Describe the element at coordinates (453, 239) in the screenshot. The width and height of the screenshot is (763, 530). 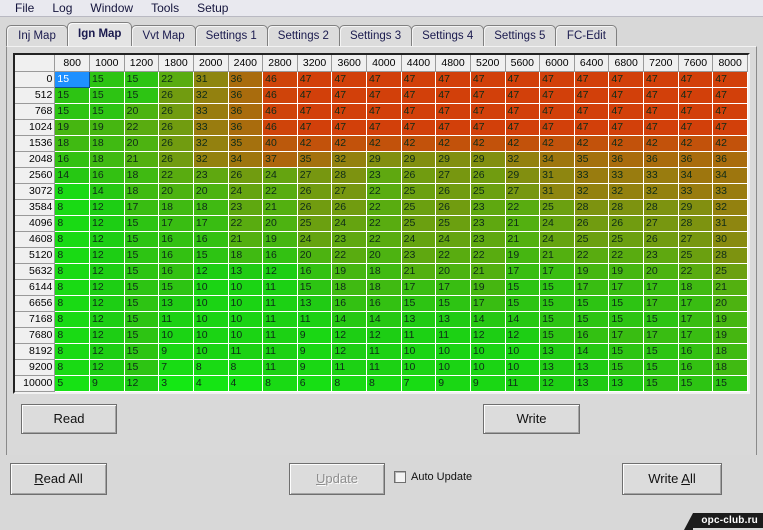
I see `map-cell-r10-c11: 24` at that location.